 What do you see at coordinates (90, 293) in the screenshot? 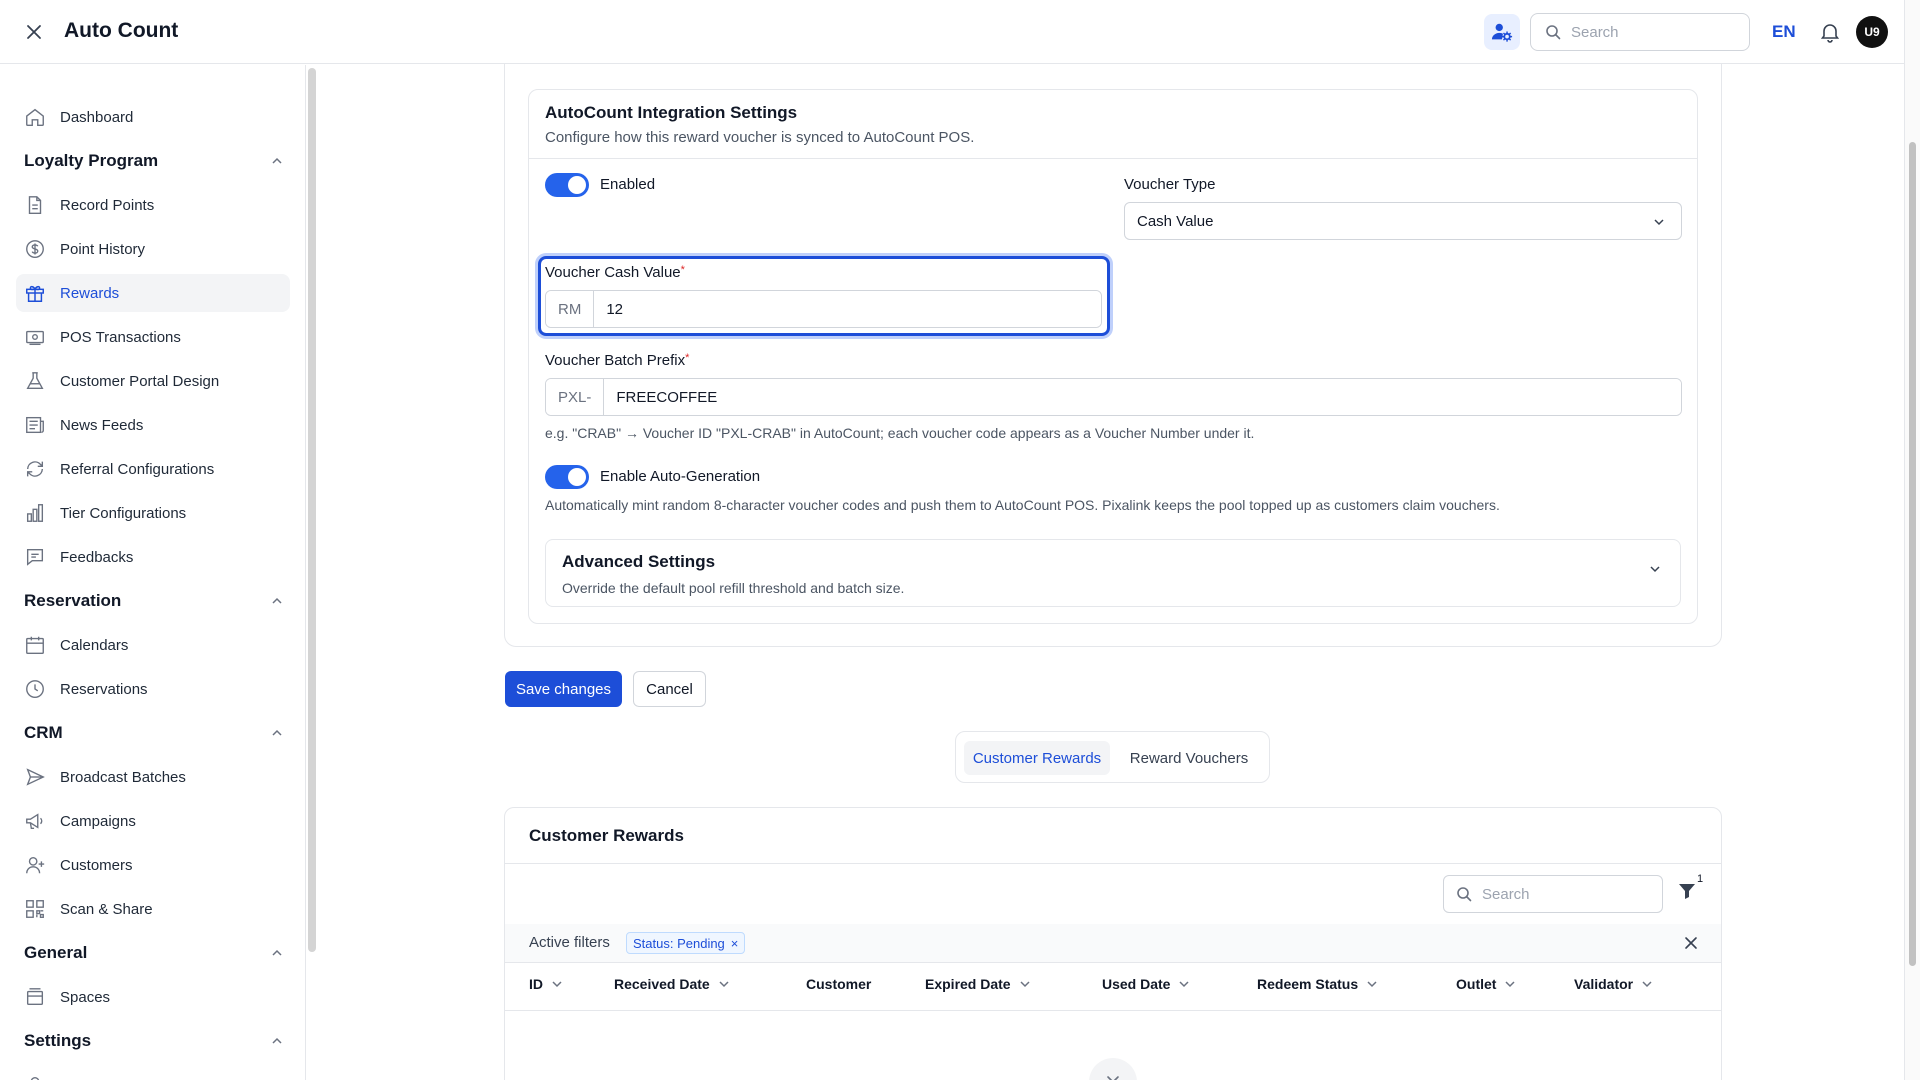
I see `sidebar-item-label: Rewards` at bounding box center [90, 293].